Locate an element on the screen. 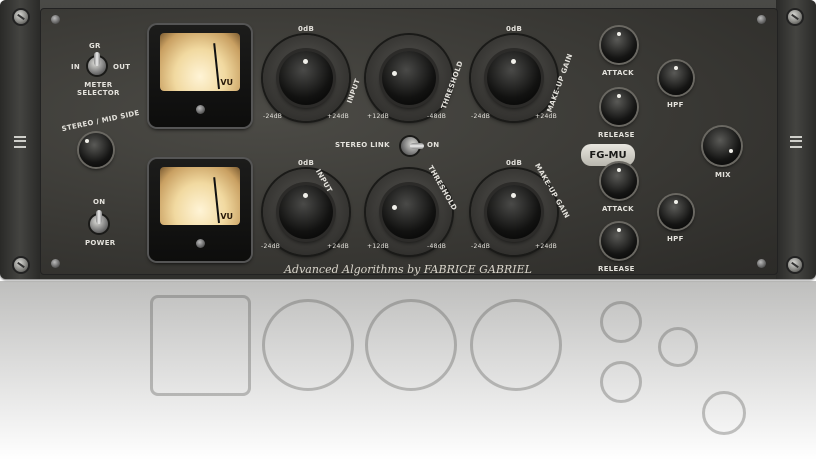  release-knob-bottom is located at coordinates (619, 241).